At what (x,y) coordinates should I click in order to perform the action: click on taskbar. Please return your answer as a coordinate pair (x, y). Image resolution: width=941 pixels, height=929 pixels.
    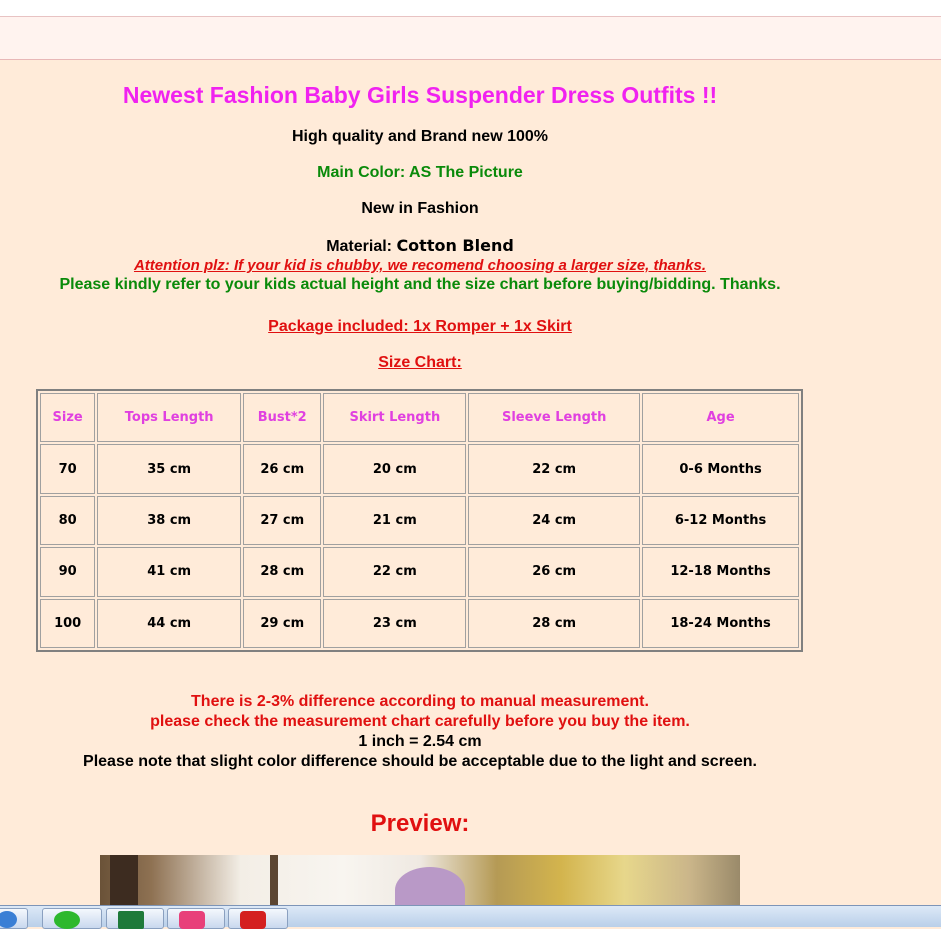
    Looking at the image, I should click on (470, 917).